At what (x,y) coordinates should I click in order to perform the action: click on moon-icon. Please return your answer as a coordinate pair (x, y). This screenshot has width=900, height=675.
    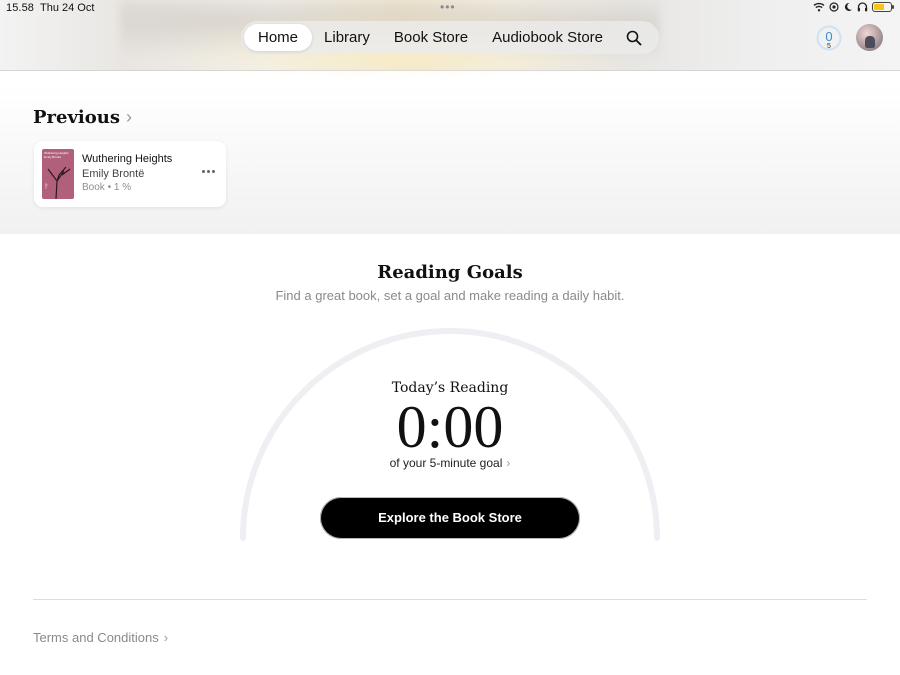
    Looking at the image, I should click on (848, 6).